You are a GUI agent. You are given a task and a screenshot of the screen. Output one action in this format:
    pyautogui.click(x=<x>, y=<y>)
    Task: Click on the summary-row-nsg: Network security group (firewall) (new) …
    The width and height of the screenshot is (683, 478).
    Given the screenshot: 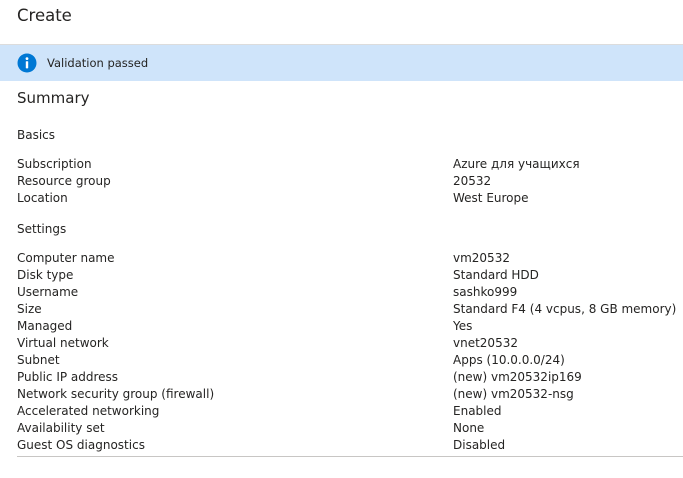 What is the action you would take?
    pyautogui.click(x=350, y=394)
    